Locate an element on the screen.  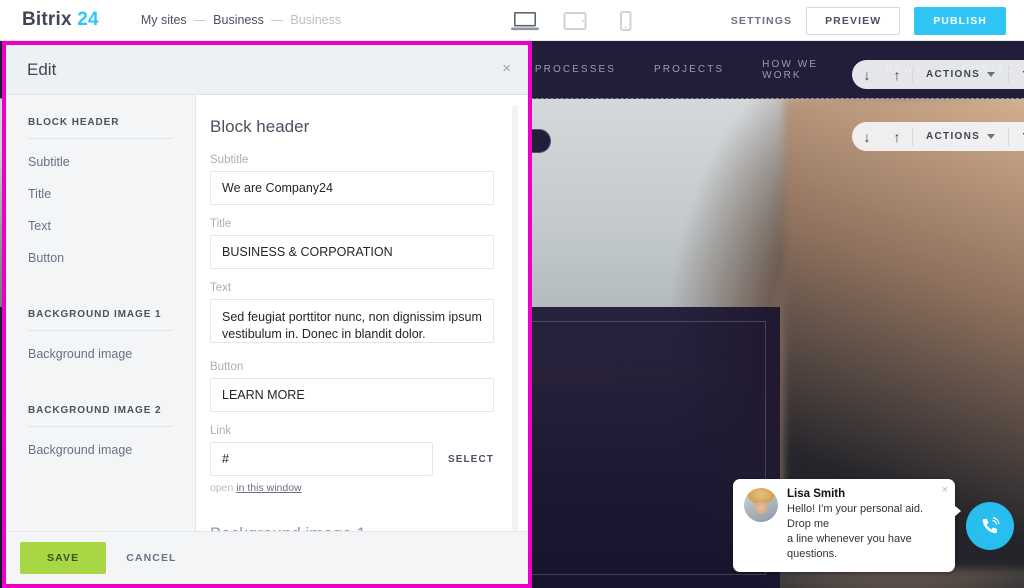
mobile-glyph is located at coordinates (626, 20).